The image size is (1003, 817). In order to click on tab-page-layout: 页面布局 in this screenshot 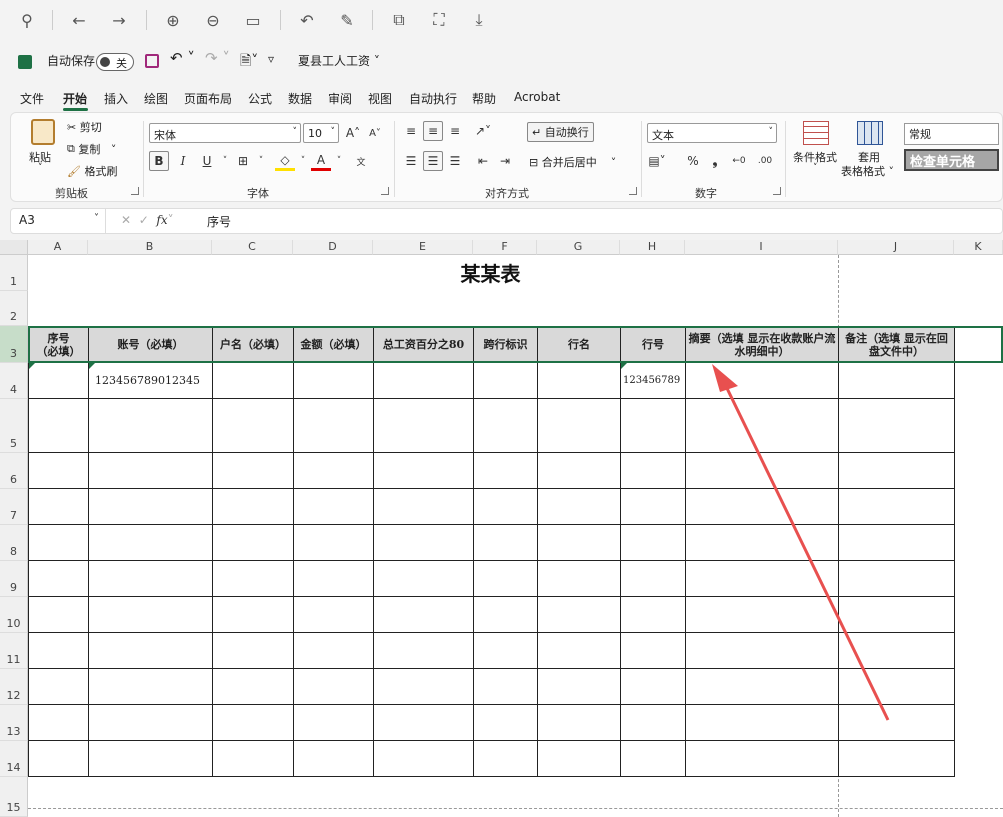, I will do `click(208, 98)`.